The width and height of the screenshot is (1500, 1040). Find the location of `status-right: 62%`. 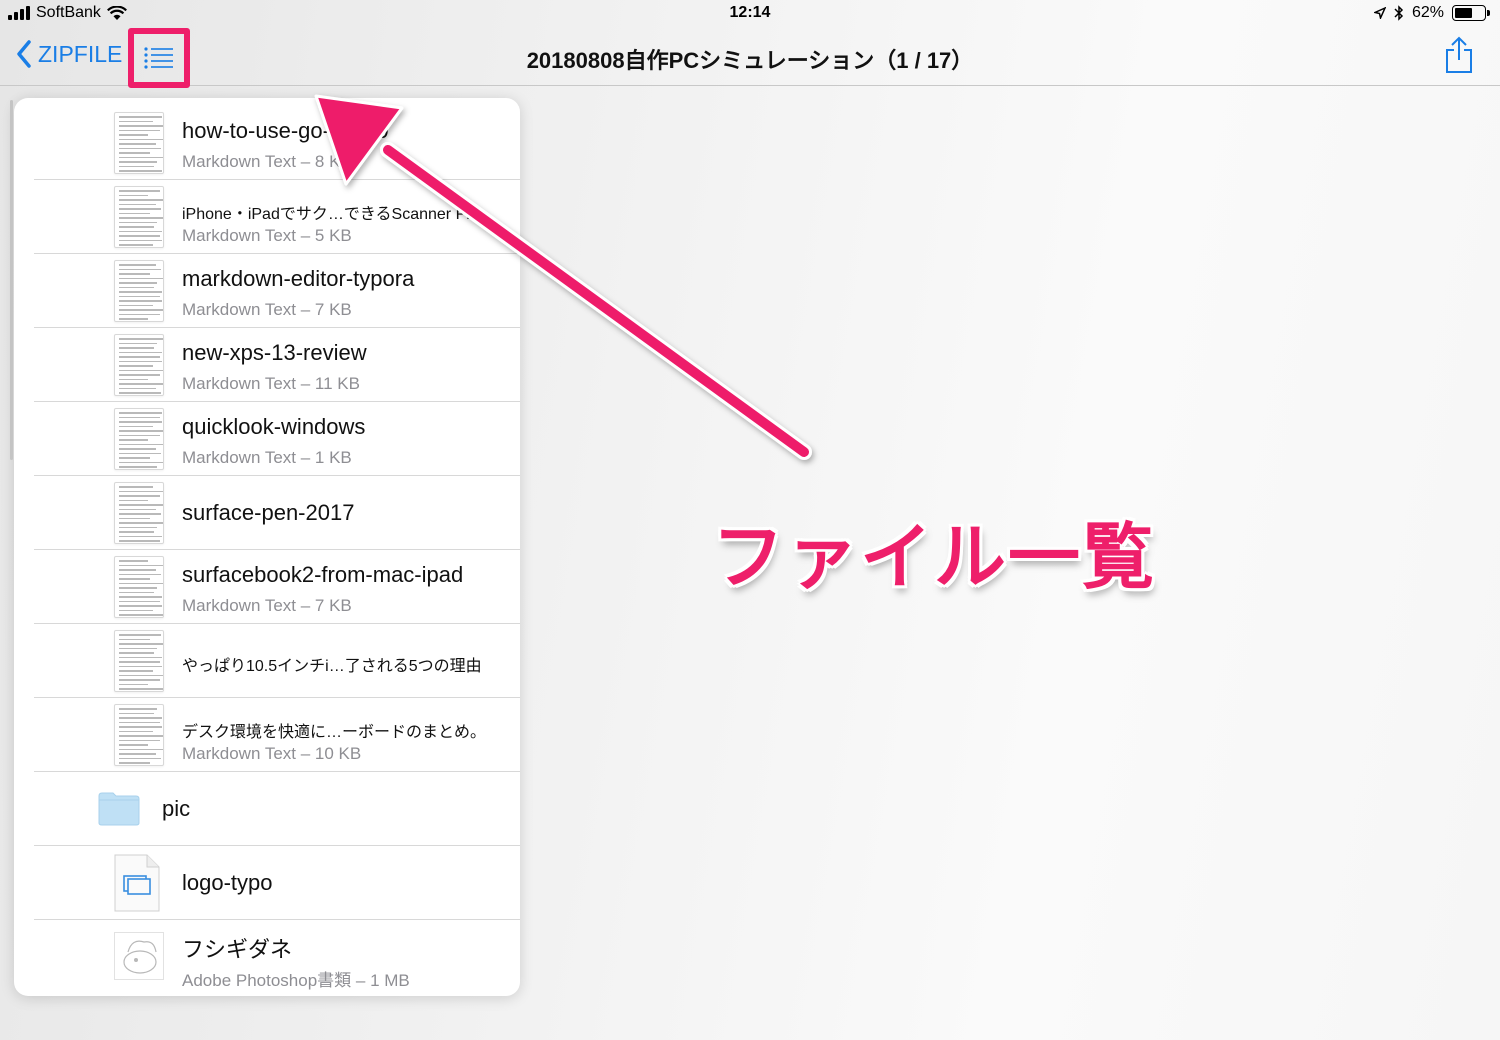

status-right: 62% is located at coordinates (1431, 13).